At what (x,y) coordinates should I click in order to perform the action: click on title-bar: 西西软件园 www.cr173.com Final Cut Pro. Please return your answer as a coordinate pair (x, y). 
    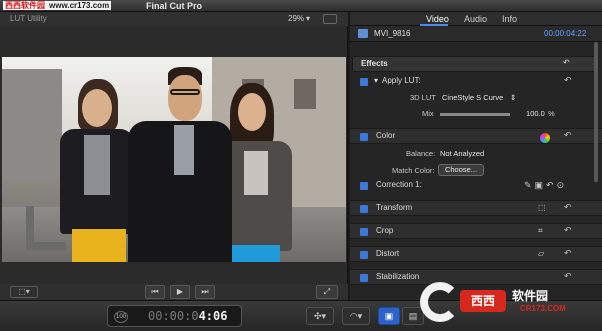
    Looking at the image, I should click on (301, 6).